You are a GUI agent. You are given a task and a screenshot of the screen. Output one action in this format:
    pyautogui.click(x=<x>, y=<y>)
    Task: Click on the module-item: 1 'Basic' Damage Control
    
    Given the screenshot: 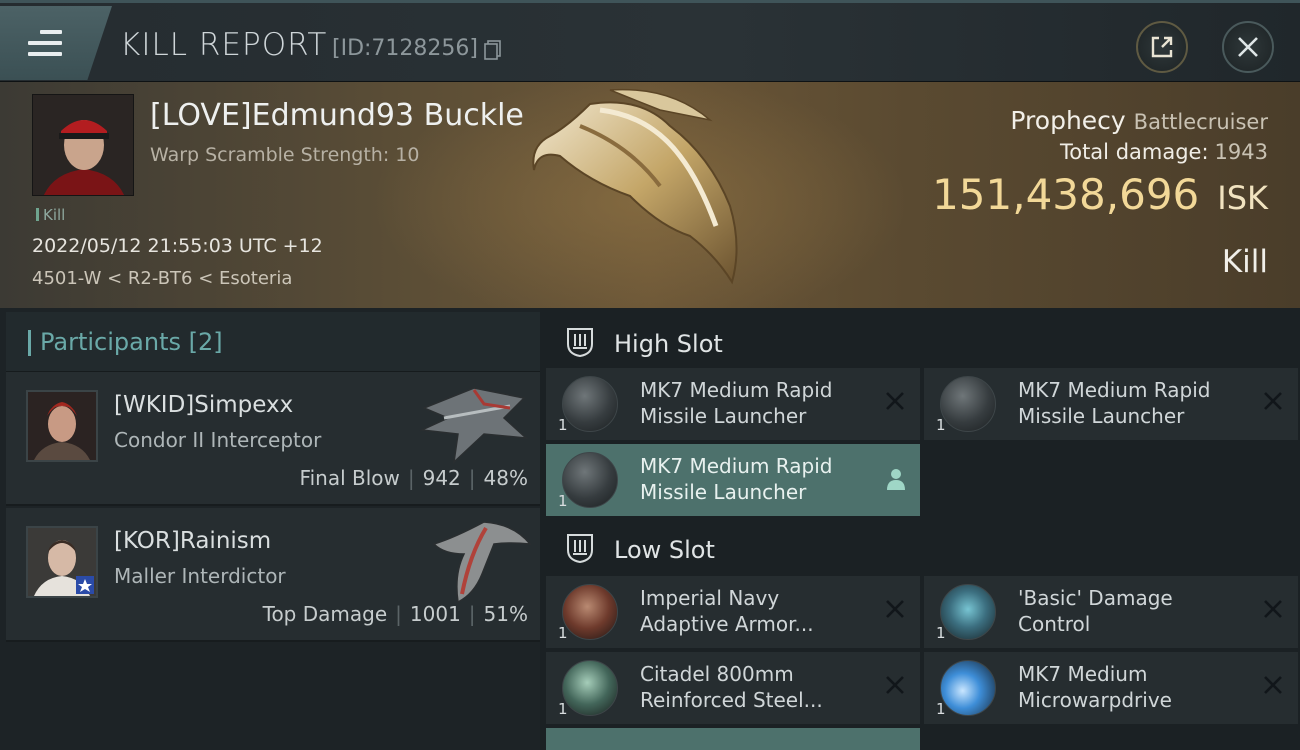 What is the action you would take?
    pyautogui.click(x=1111, y=612)
    